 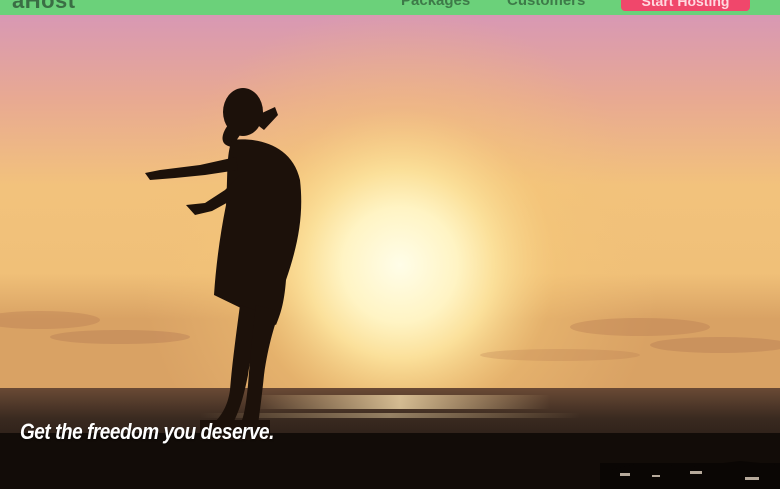 What do you see at coordinates (147, 431) in the screenshot?
I see `hero-tagline: Get the freedom you deserve.` at bounding box center [147, 431].